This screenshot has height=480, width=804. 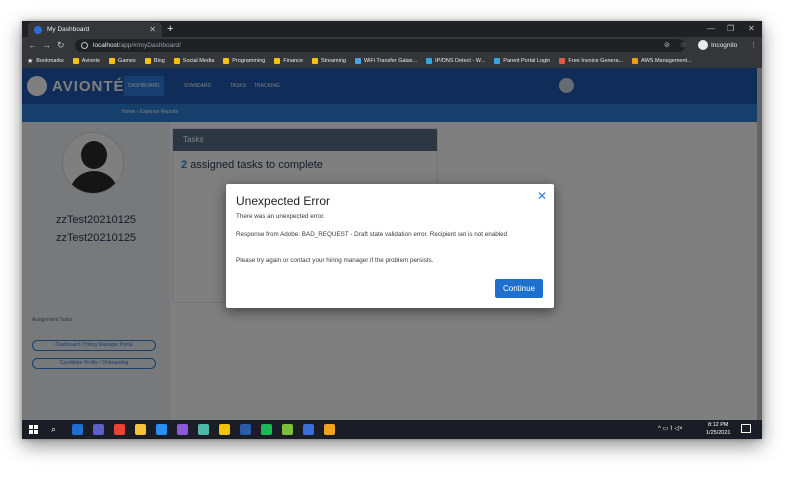 What do you see at coordinates (333, 61) in the screenshot?
I see `bookmark-label: Streaming` at bounding box center [333, 61].